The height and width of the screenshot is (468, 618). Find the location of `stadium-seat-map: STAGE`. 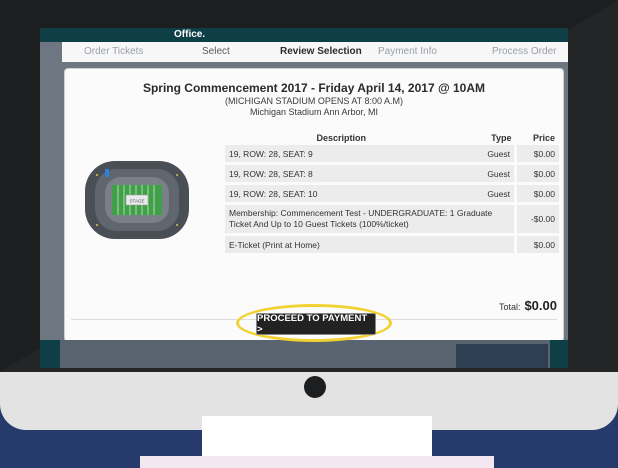

stadium-seat-map: STAGE is located at coordinates (137, 200).